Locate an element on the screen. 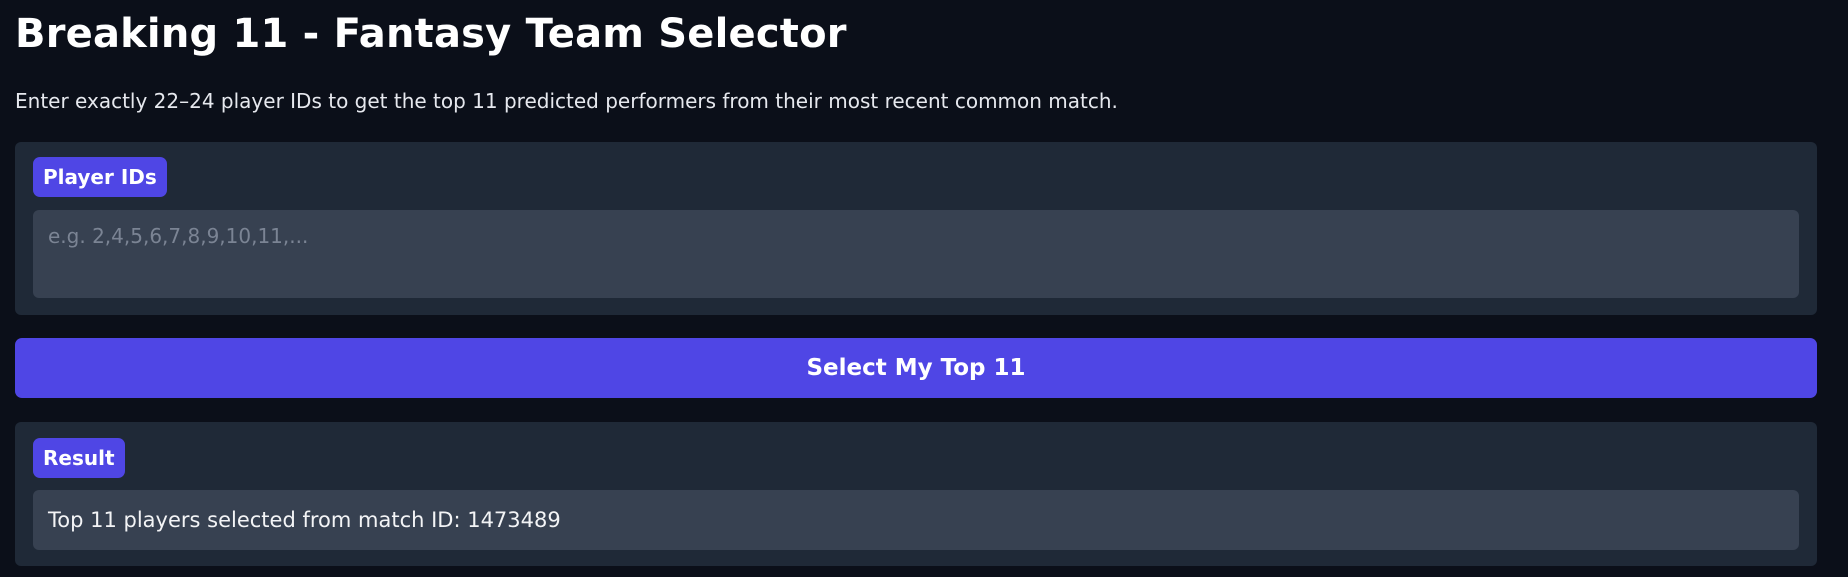 Image resolution: width=1848 pixels, height=577 pixels. player-ids-input is located at coordinates (916, 254).